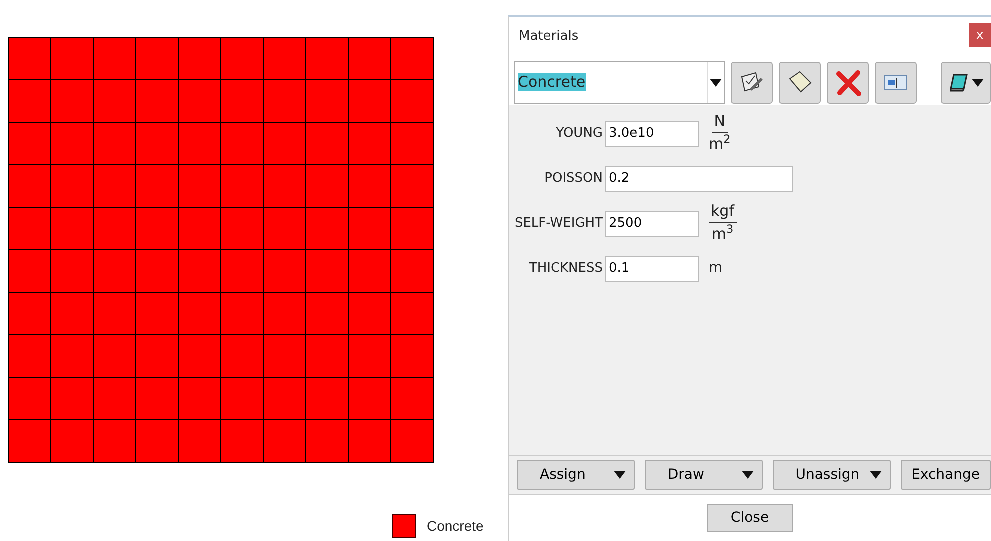 The width and height of the screenshot is (991, 541). I want to click on delete-icon, so click(848, 82).